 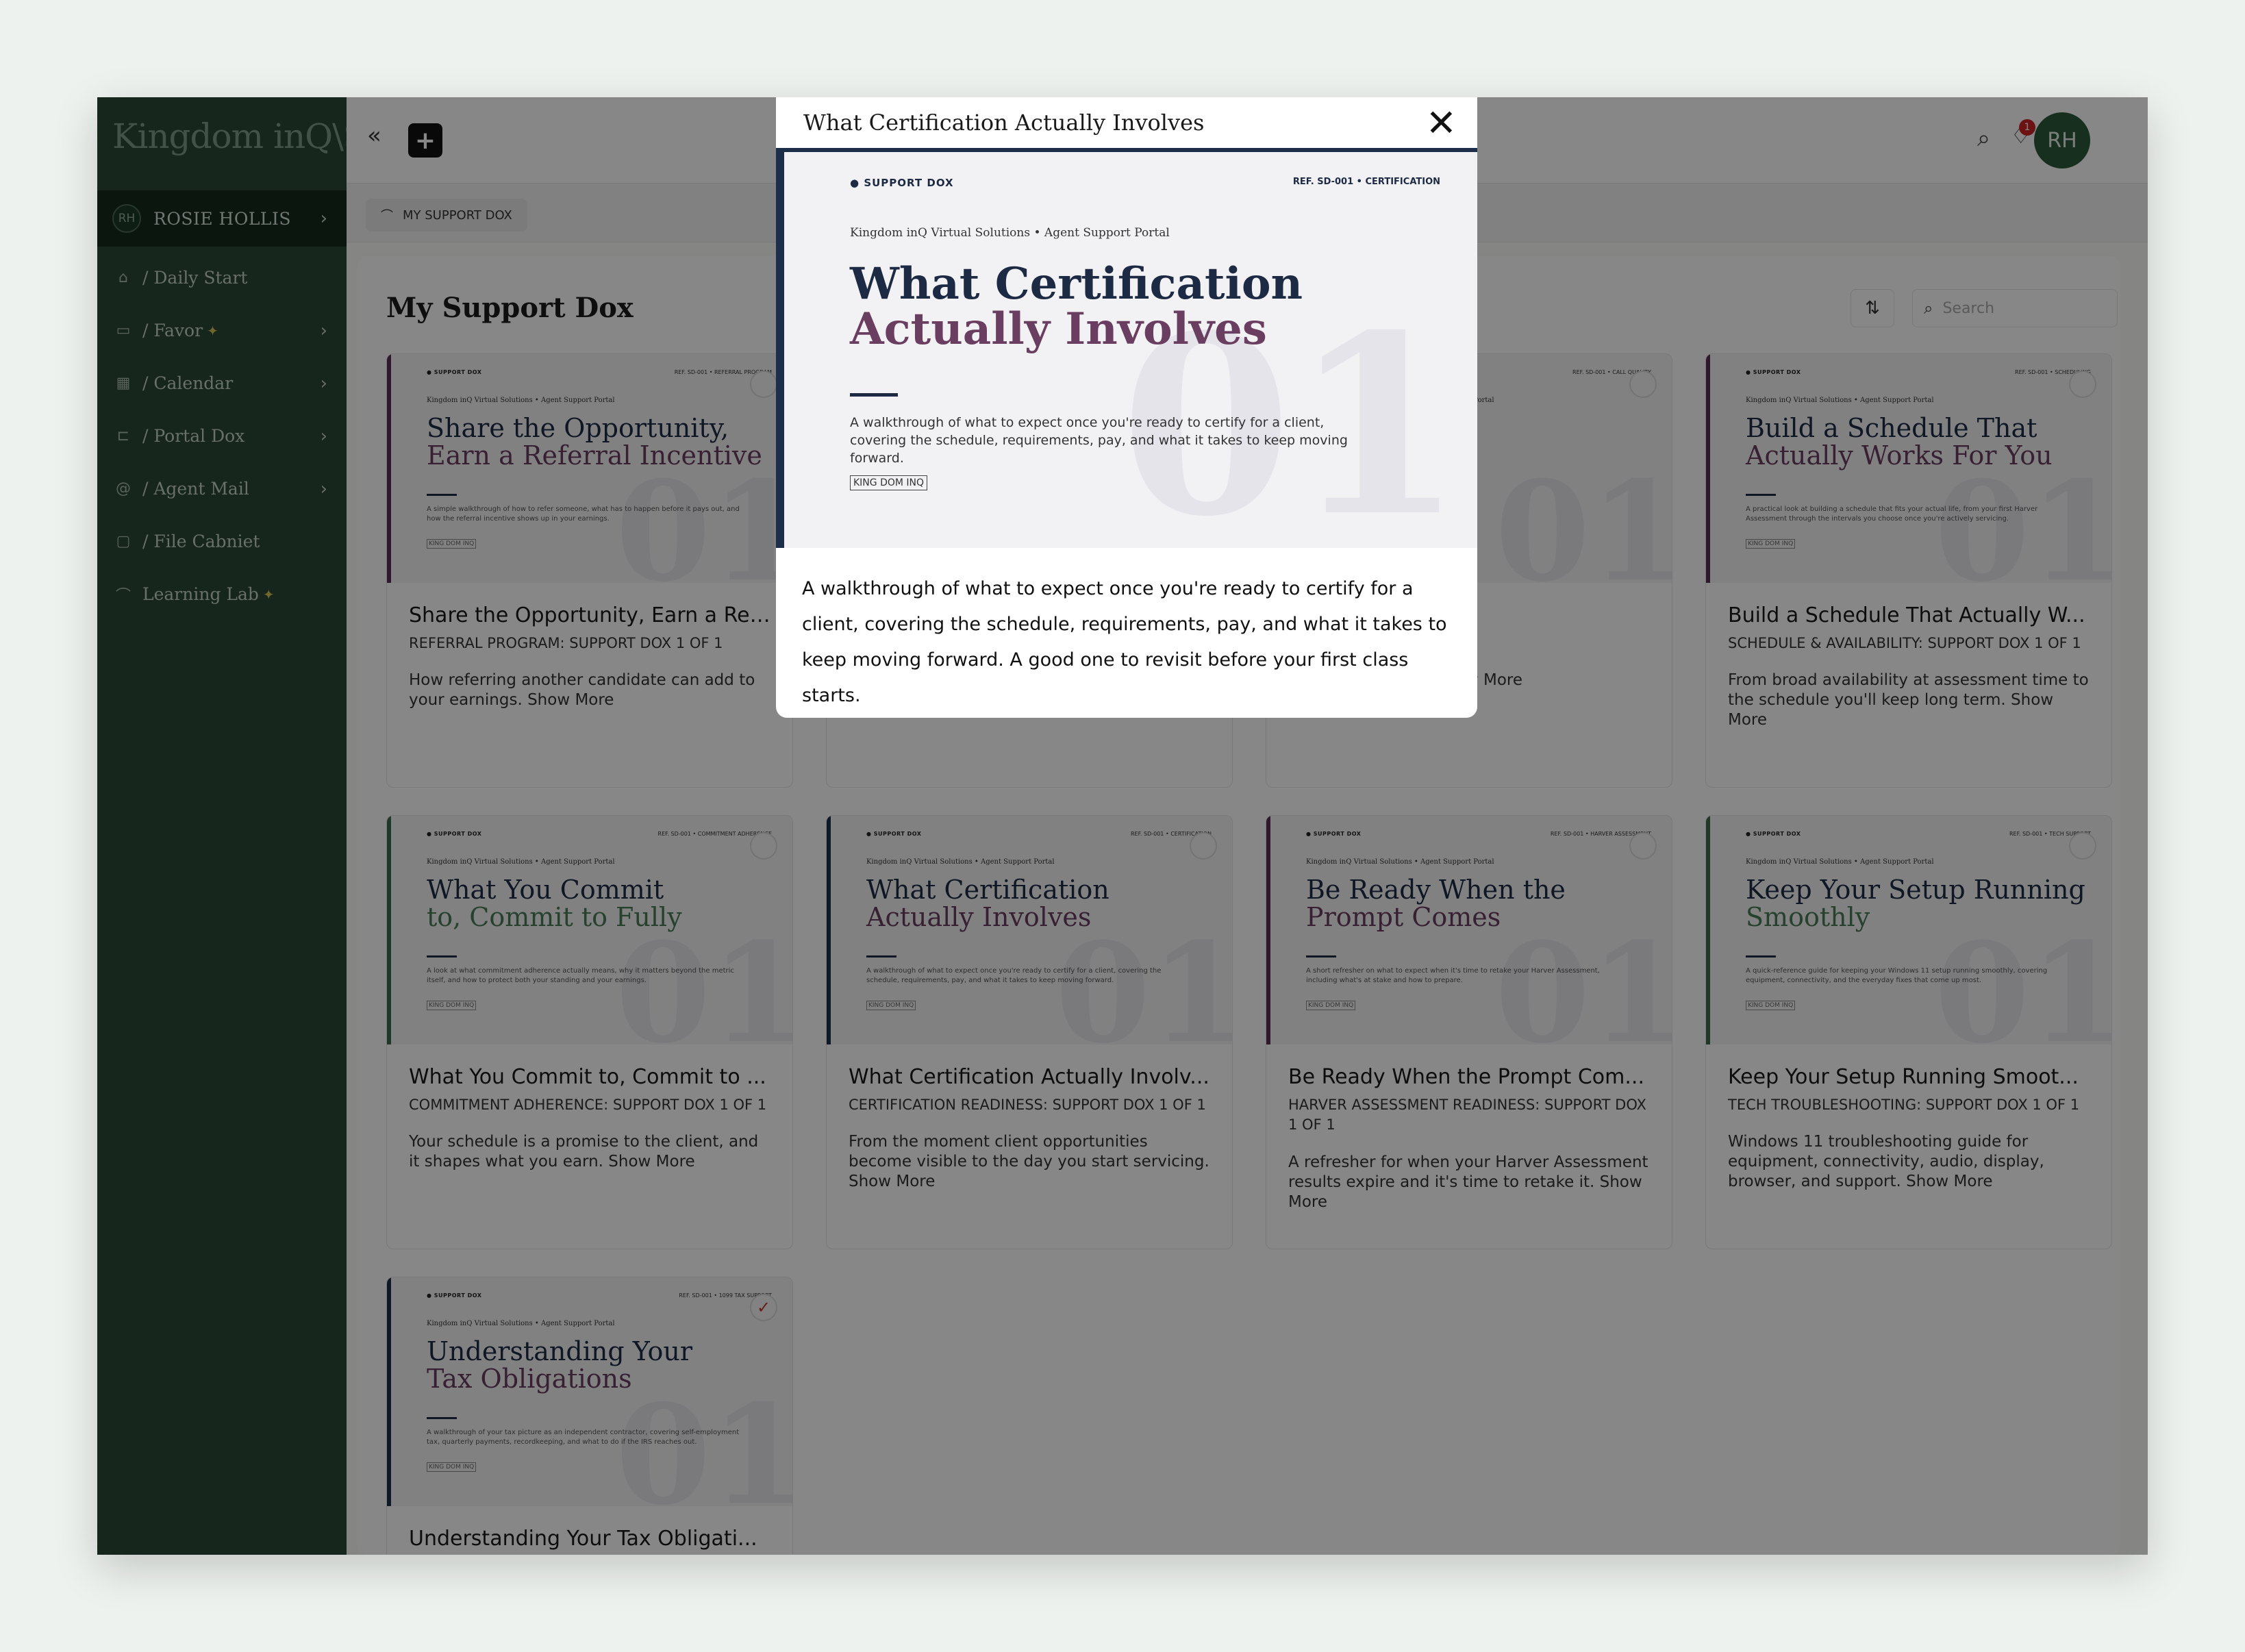 I want to click on modal-header: What Certification Actually Involves ✕, so click(x=1126, y=124).